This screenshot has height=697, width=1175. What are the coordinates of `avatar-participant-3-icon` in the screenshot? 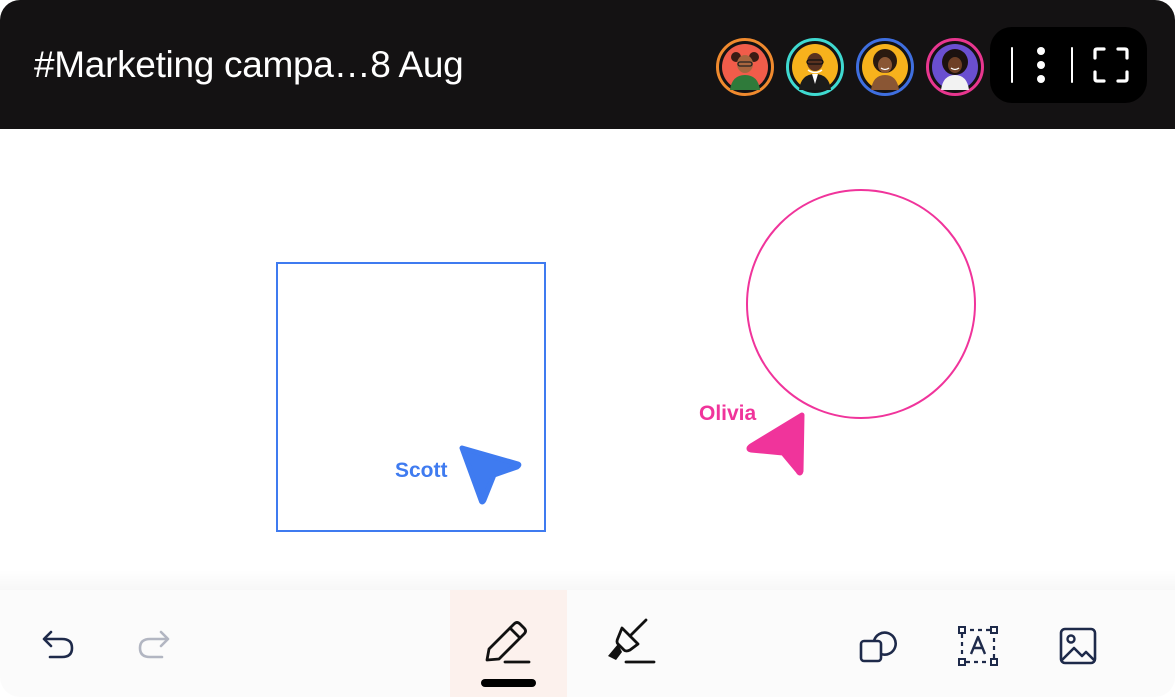 It's located at (885, 67).